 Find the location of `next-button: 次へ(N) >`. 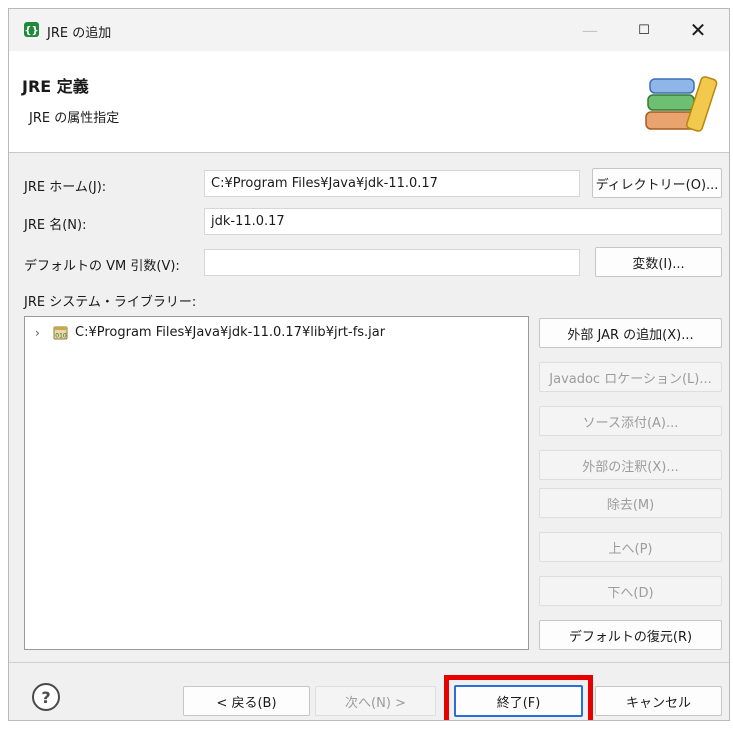

next-button: 次へ(N) > is located at coordinates (375, 701).